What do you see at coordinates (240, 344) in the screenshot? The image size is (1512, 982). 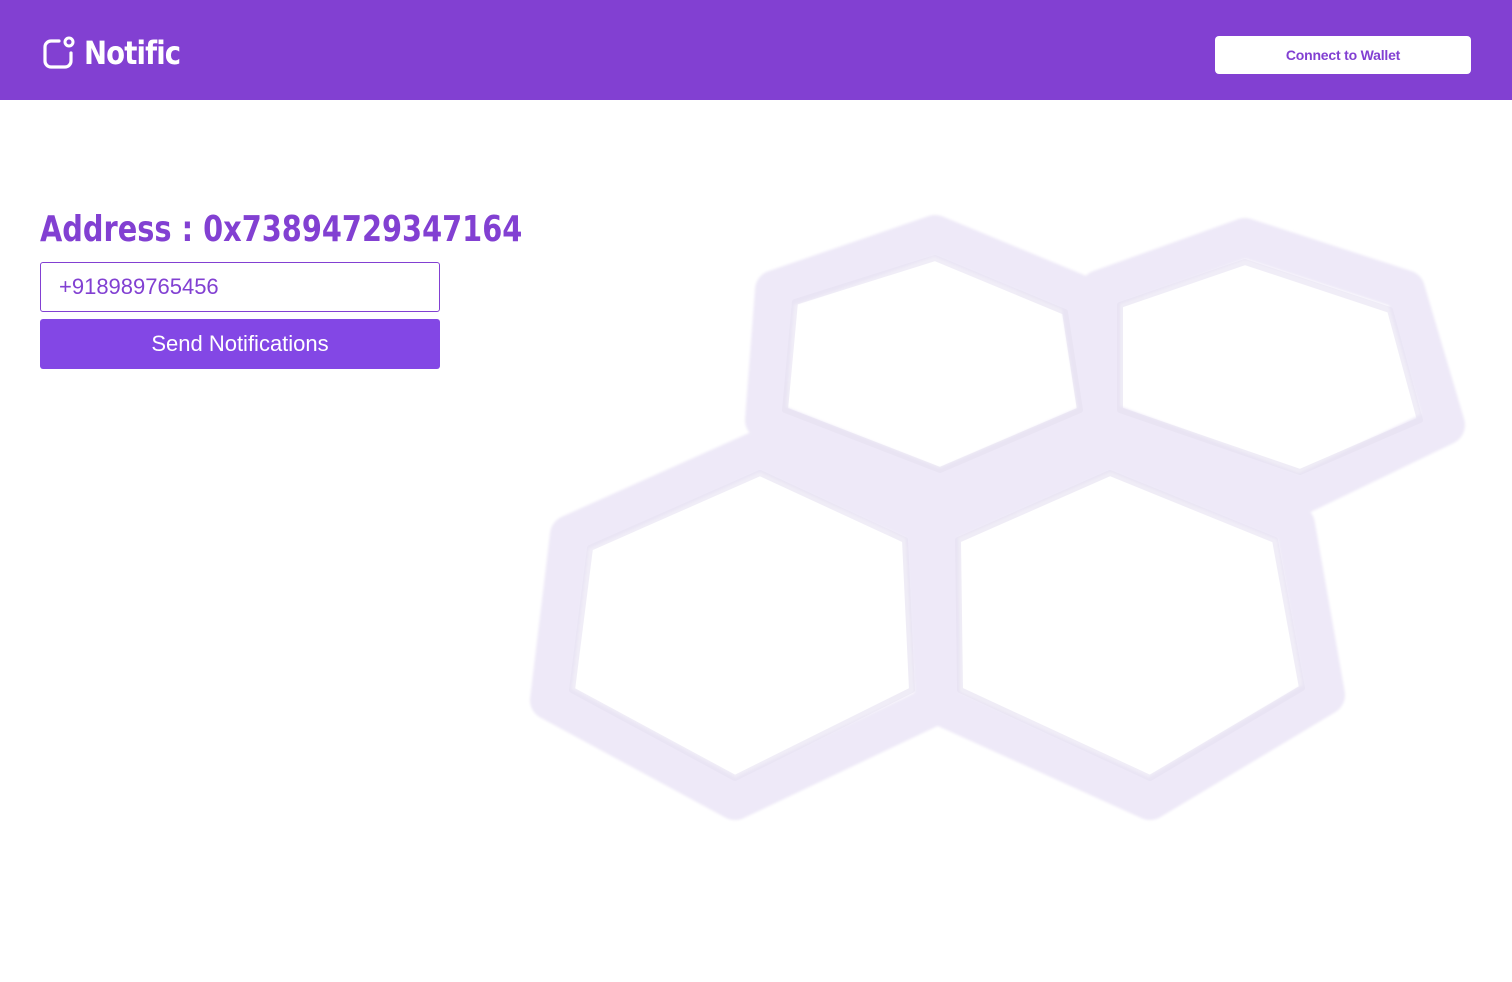 I see `send-notifications-button: Send Notifications` at bounding box center [240, 344].